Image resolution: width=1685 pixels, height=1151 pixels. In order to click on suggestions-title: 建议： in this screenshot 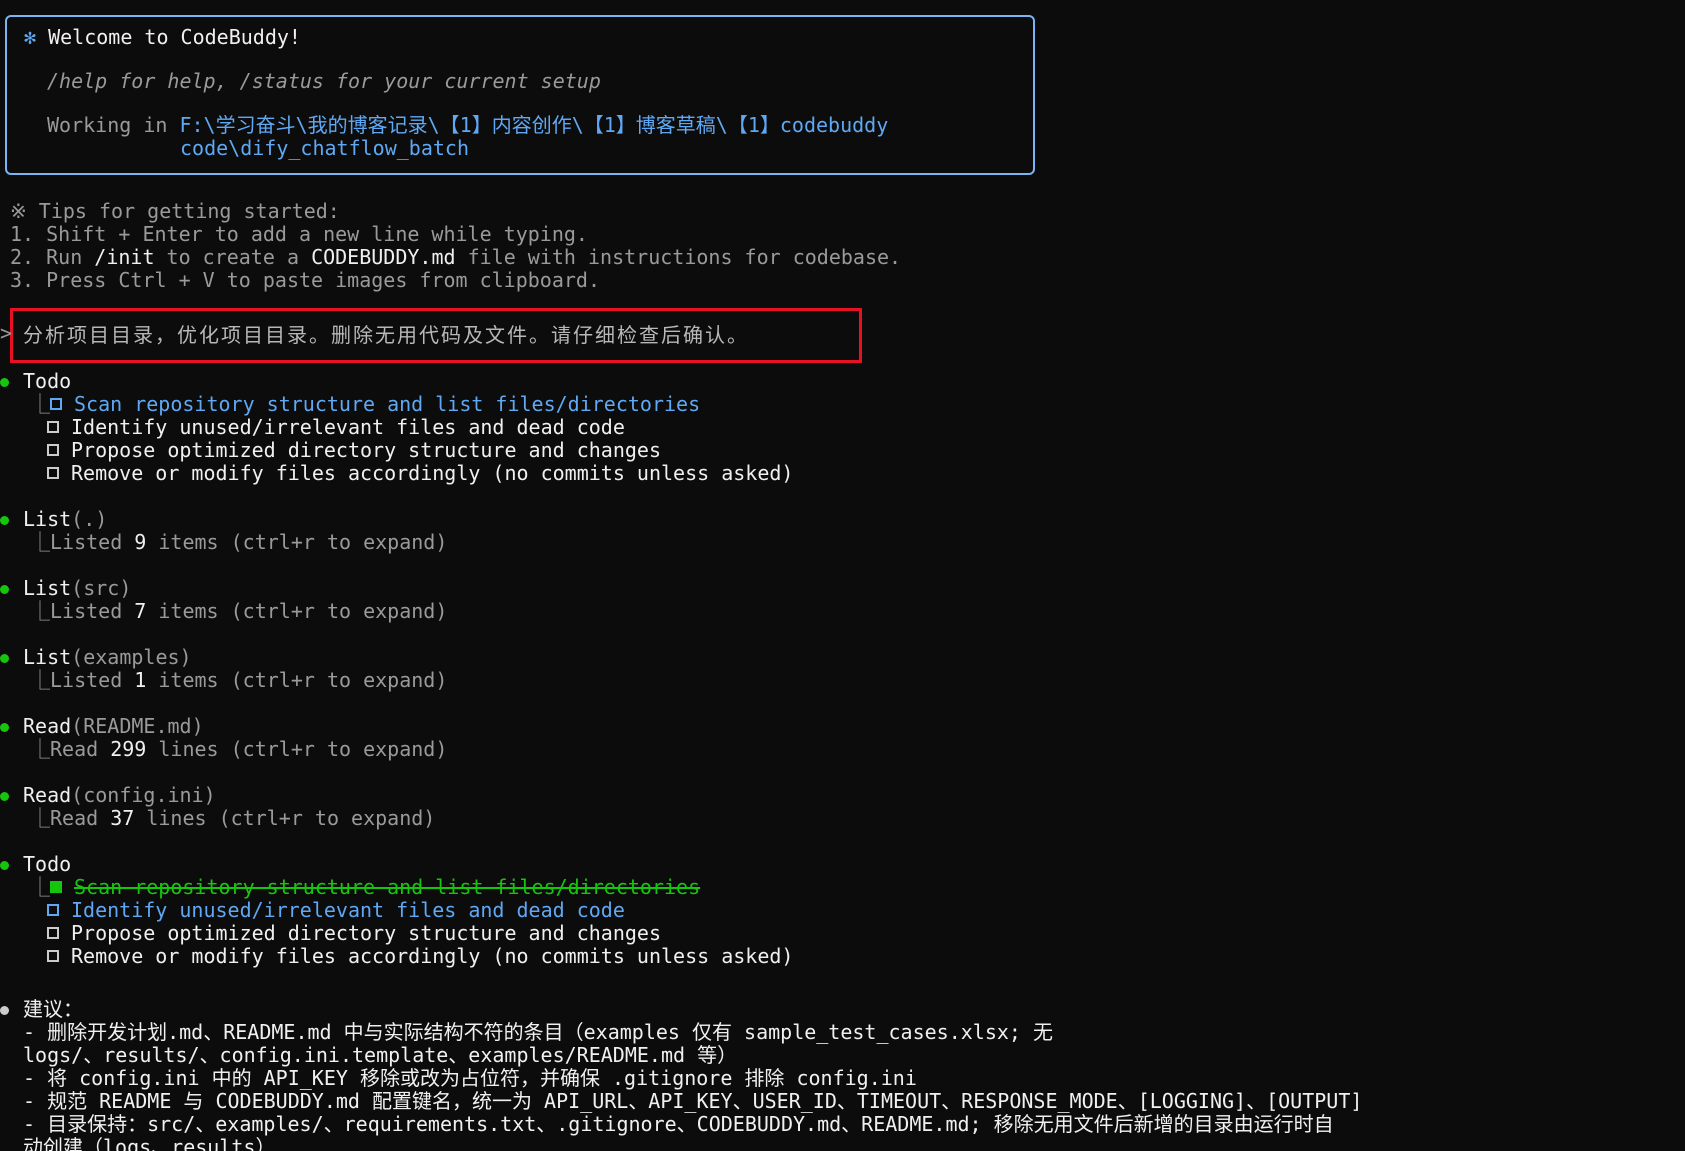, I will do `click(53, 1009)`.